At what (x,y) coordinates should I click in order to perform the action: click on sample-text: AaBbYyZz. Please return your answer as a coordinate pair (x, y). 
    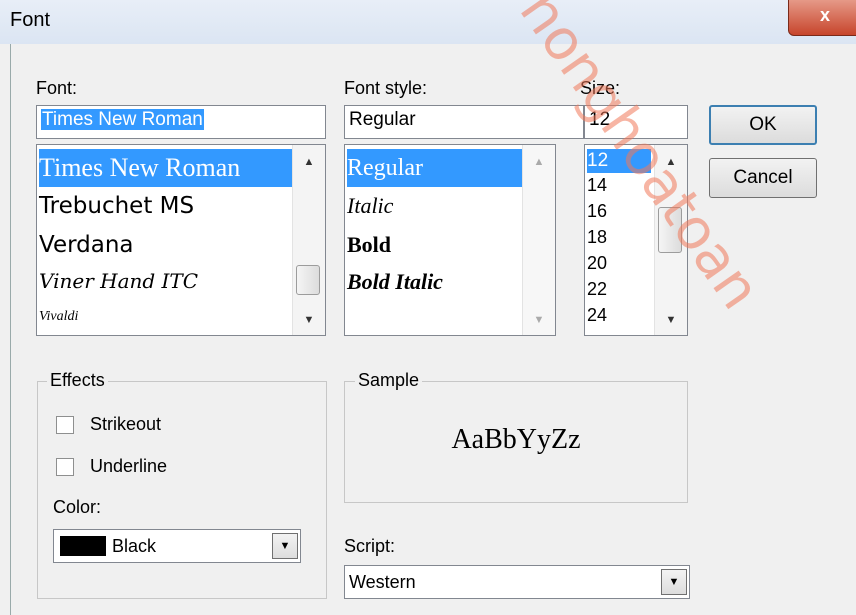
    Looking at the image, I should click on (516, 439).